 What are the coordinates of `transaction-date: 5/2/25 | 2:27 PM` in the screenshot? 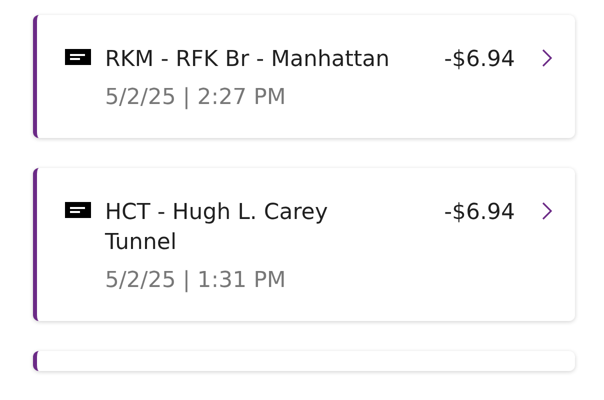 It's located at (196, 98).